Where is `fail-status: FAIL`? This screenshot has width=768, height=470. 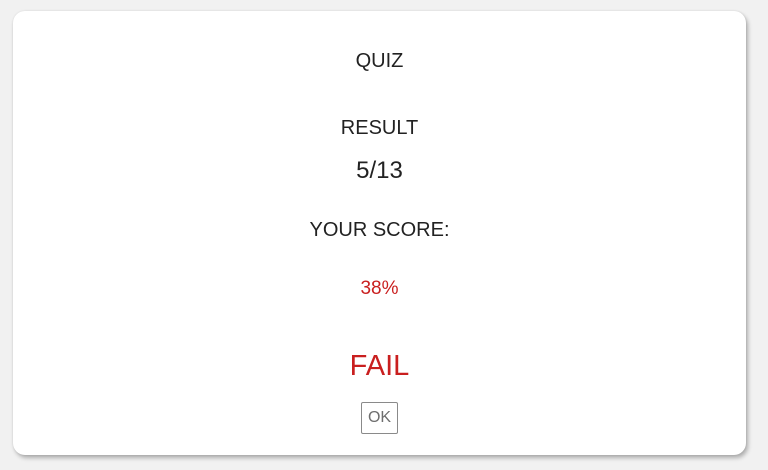 fail-status: FAIL is located at coordinates (379, 366).